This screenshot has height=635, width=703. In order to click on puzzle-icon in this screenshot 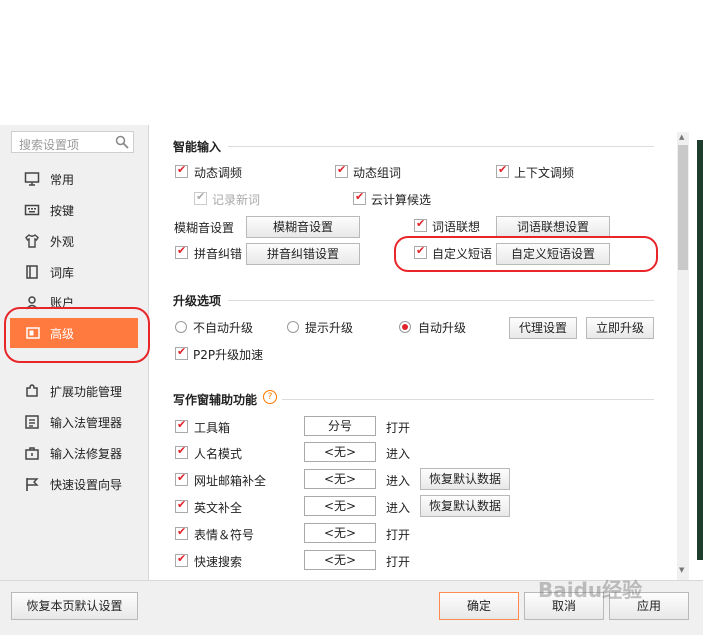, I will do `click(32, 392)`.